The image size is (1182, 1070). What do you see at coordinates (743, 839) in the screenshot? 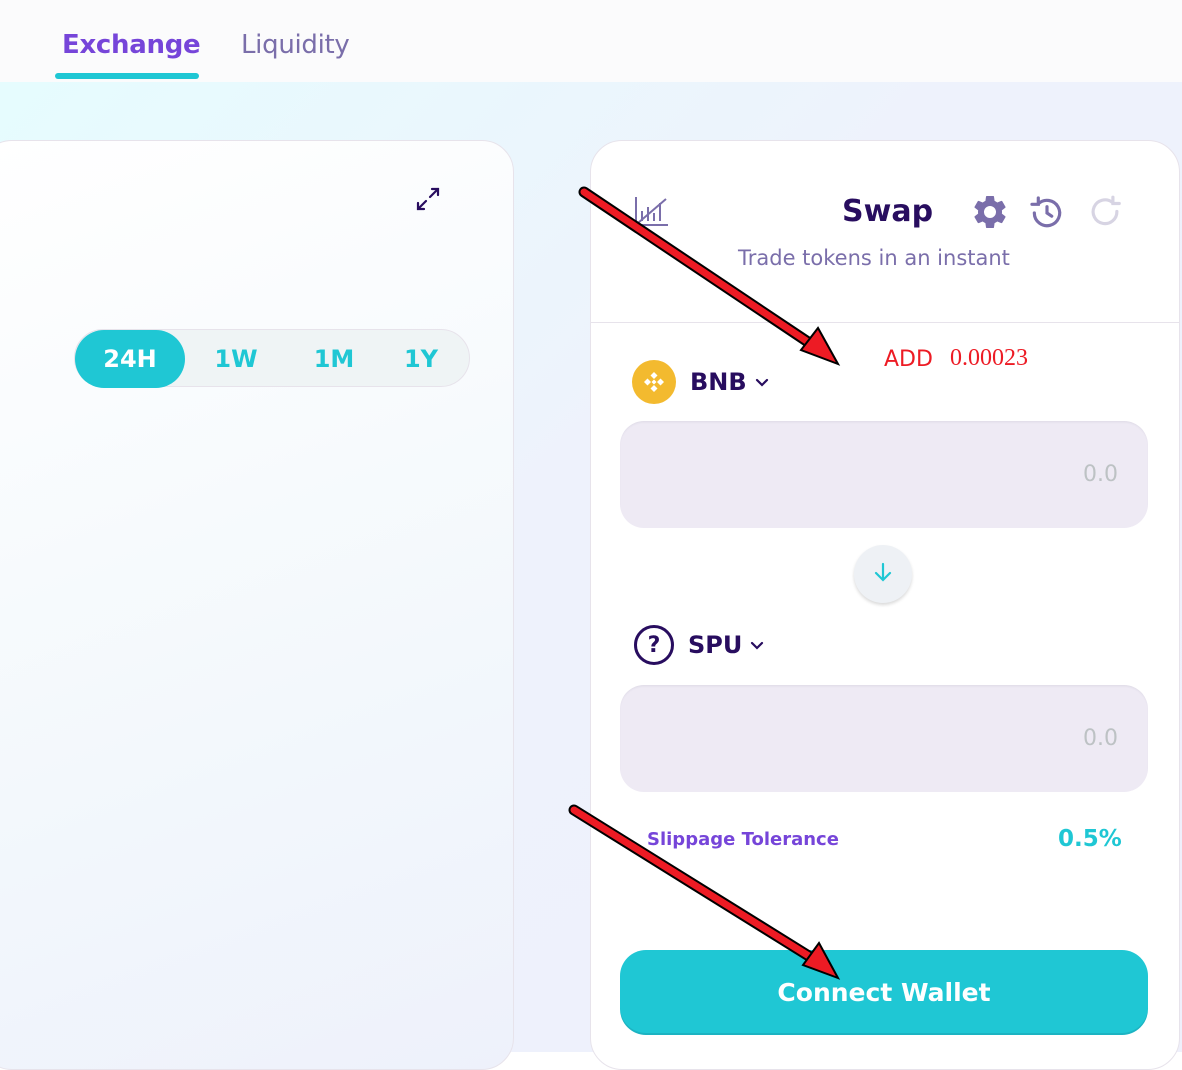
I see `slippage-label: Slippage Tolerance` at bounding box center [743, 839].